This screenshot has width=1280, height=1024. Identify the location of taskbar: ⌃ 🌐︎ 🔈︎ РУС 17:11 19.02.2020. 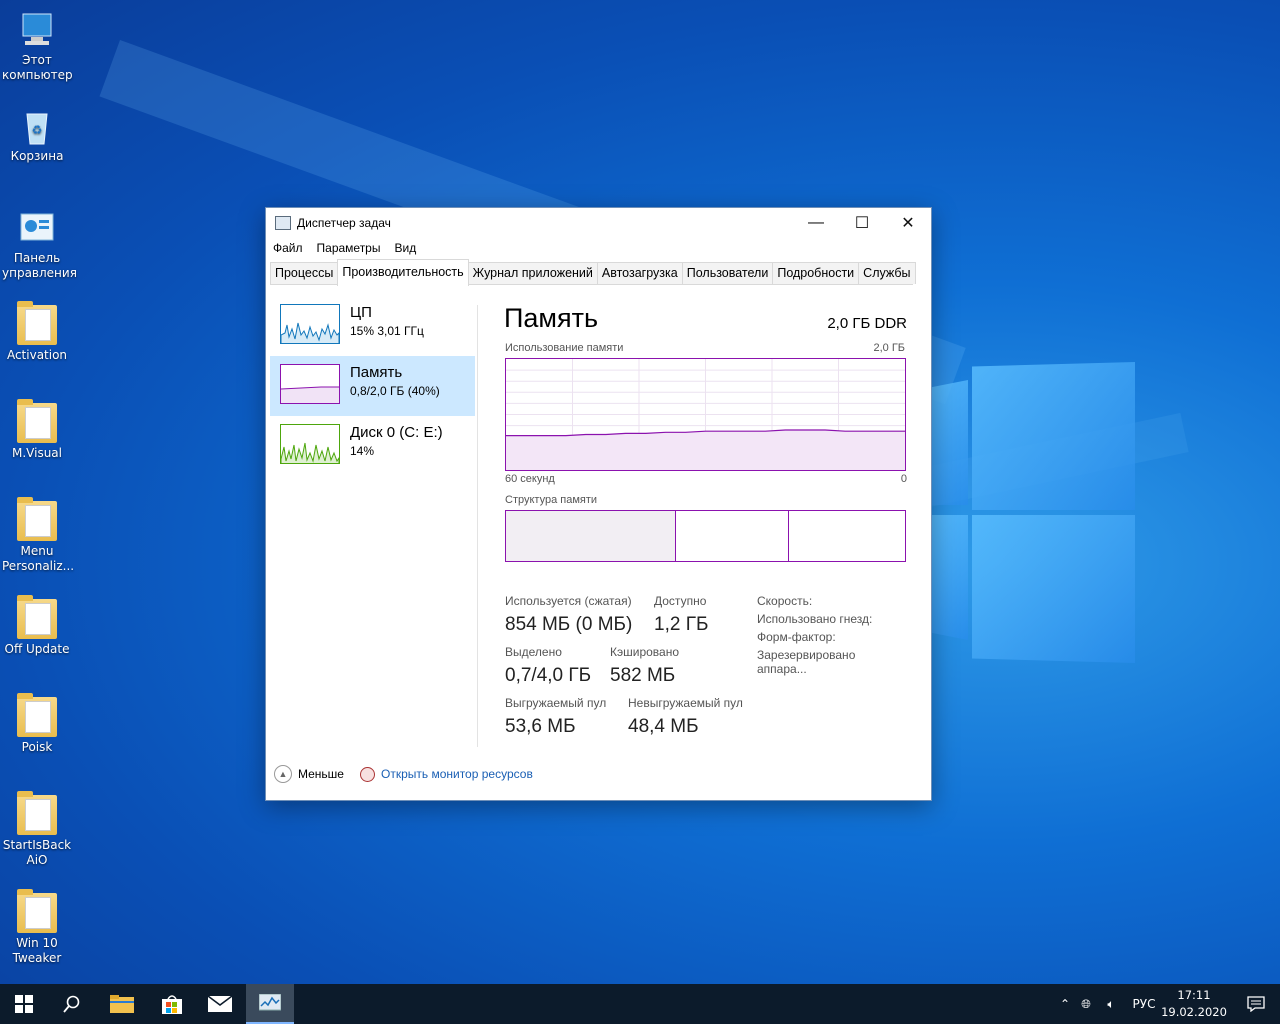
(640, 1004).